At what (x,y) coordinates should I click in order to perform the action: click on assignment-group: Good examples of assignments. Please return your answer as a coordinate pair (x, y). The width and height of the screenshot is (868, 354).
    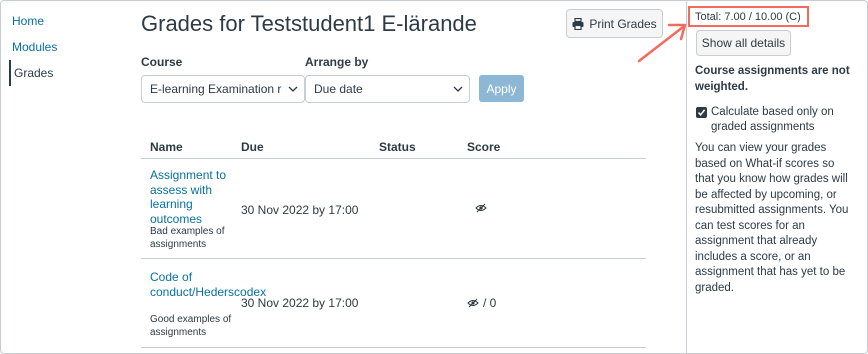
    Looking at the image, I should click on (191, 326).